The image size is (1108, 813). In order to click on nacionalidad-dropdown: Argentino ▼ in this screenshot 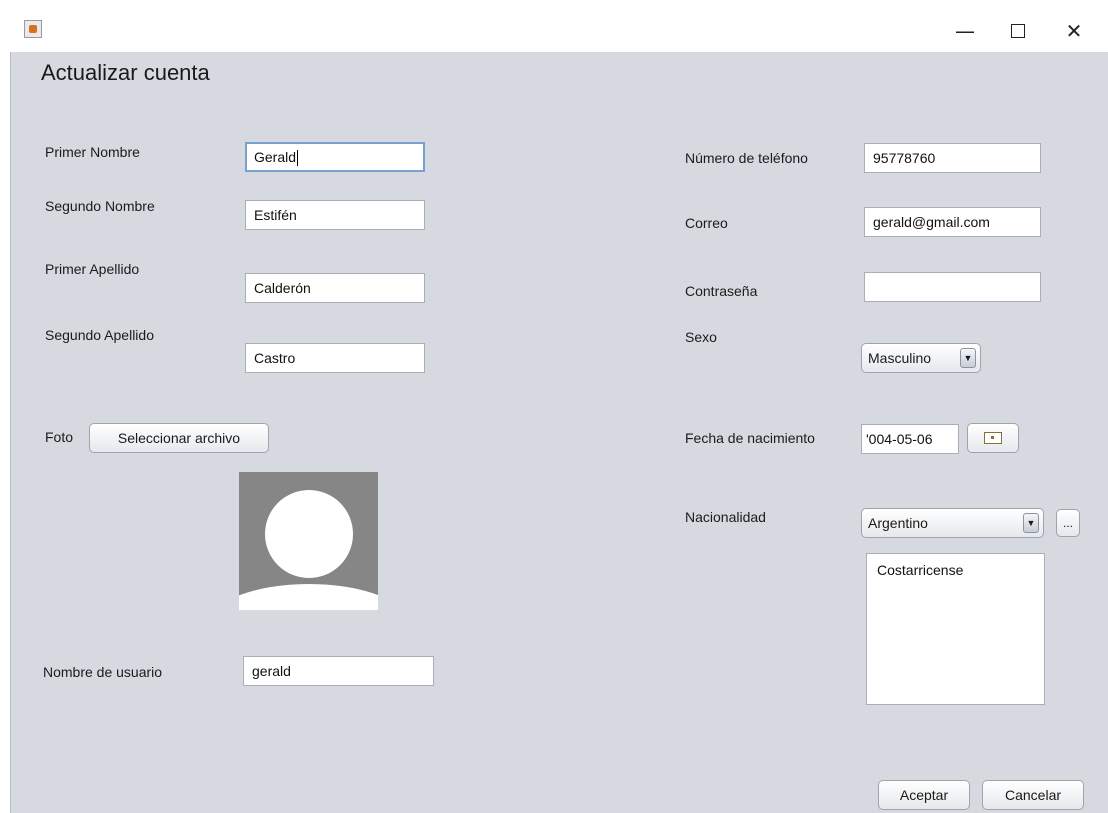, I will do `click(952, 523)`.